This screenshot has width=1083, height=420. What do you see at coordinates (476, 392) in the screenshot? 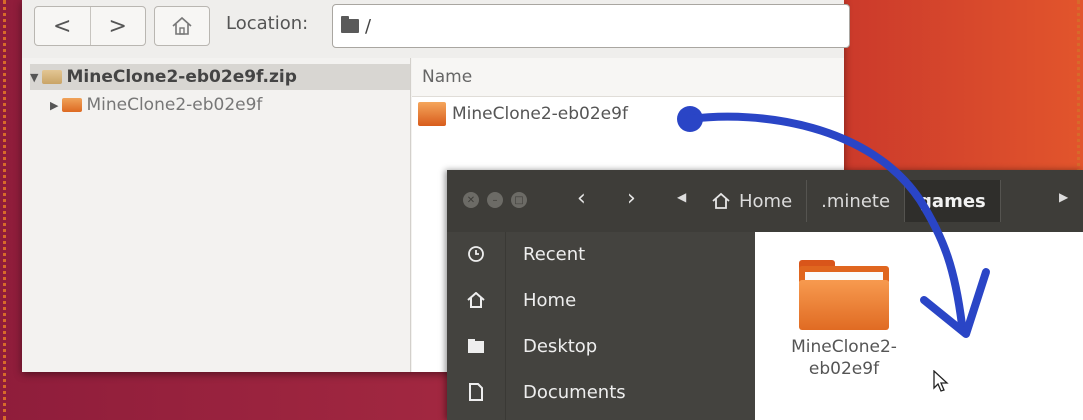
I see `document-icon` at bounding box center [476, 392].